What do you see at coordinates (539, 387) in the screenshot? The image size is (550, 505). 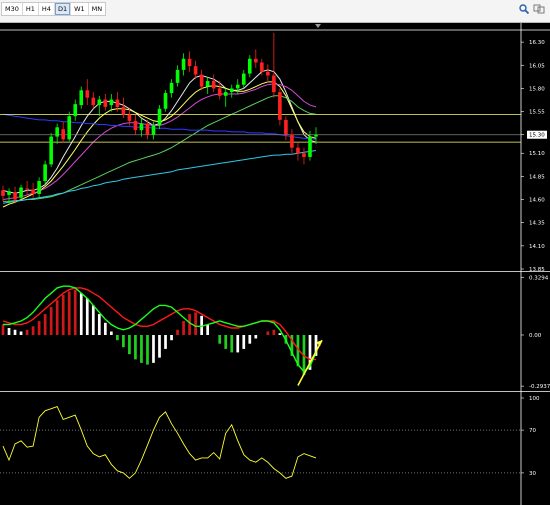 I see `macd-ytick-label-2: -0.2937` at bounding box center [539, 387].